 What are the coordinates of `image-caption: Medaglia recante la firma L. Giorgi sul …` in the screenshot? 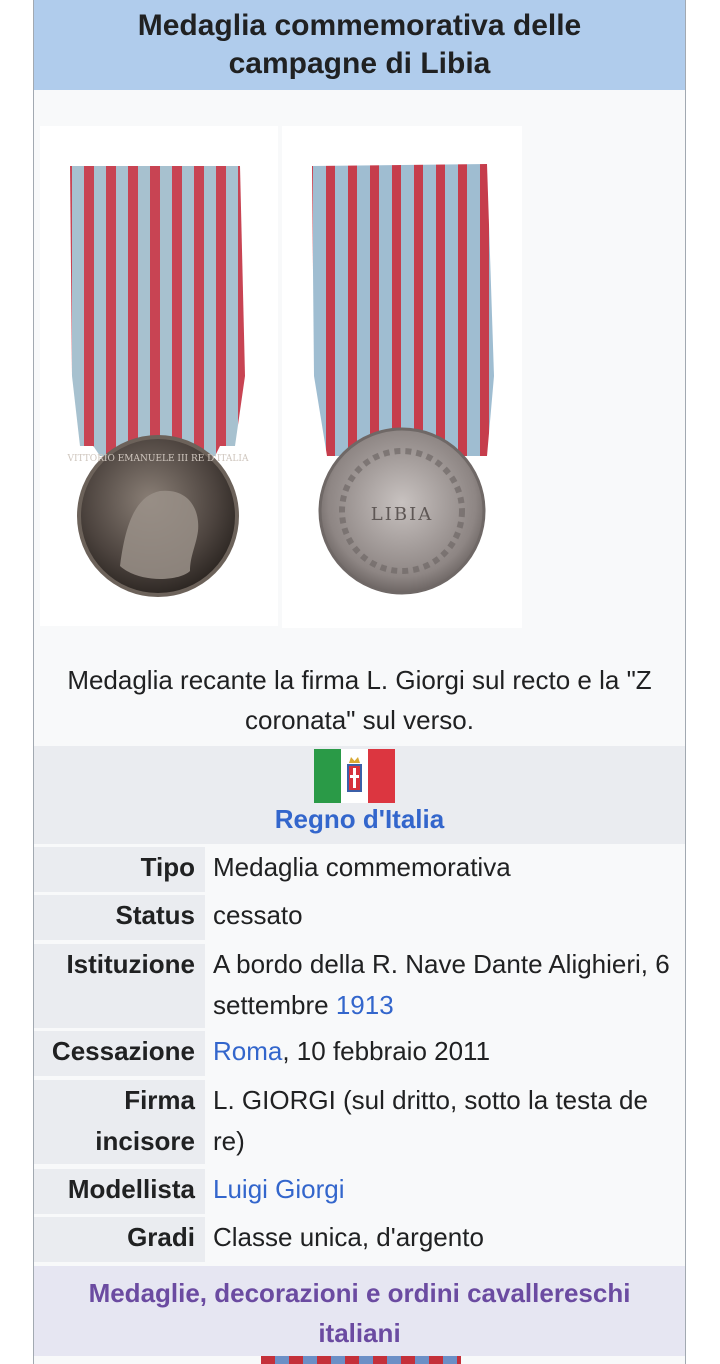 It's located at (359, 700).